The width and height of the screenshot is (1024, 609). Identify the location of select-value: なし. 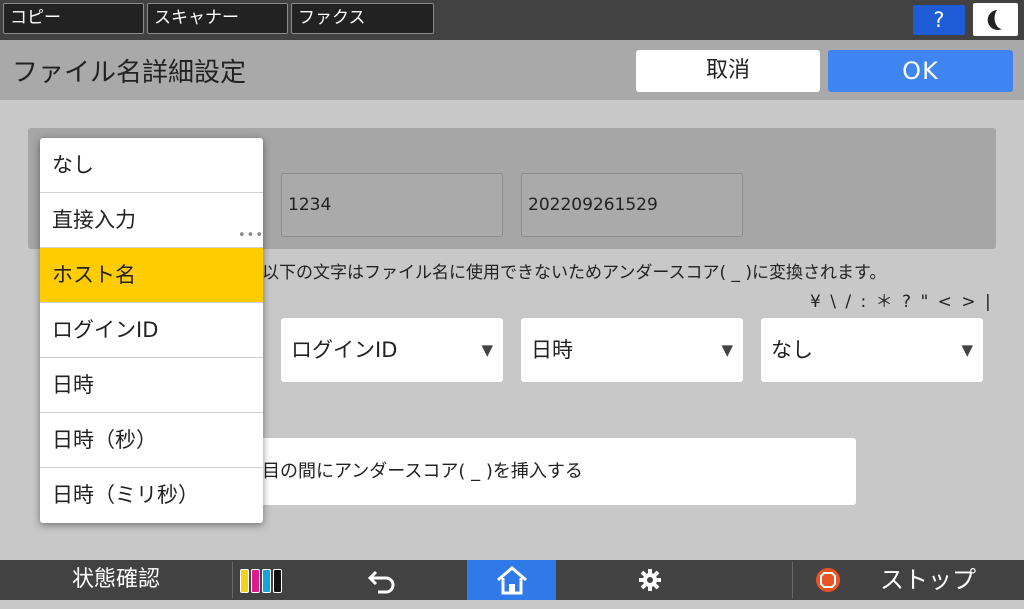
(792, 350).